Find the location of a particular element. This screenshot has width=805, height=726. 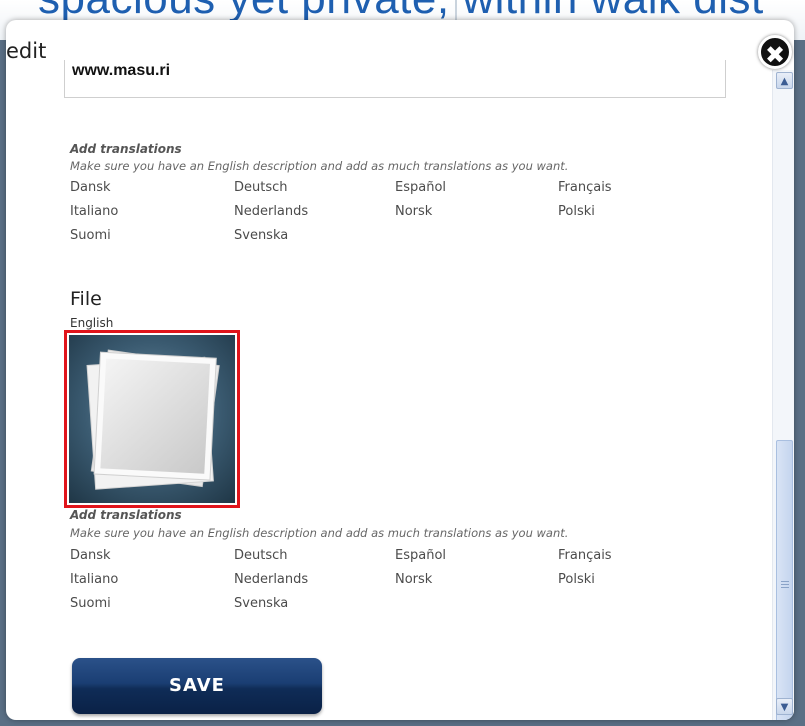

scrollbar-grip is located at coordinates (785, 585).